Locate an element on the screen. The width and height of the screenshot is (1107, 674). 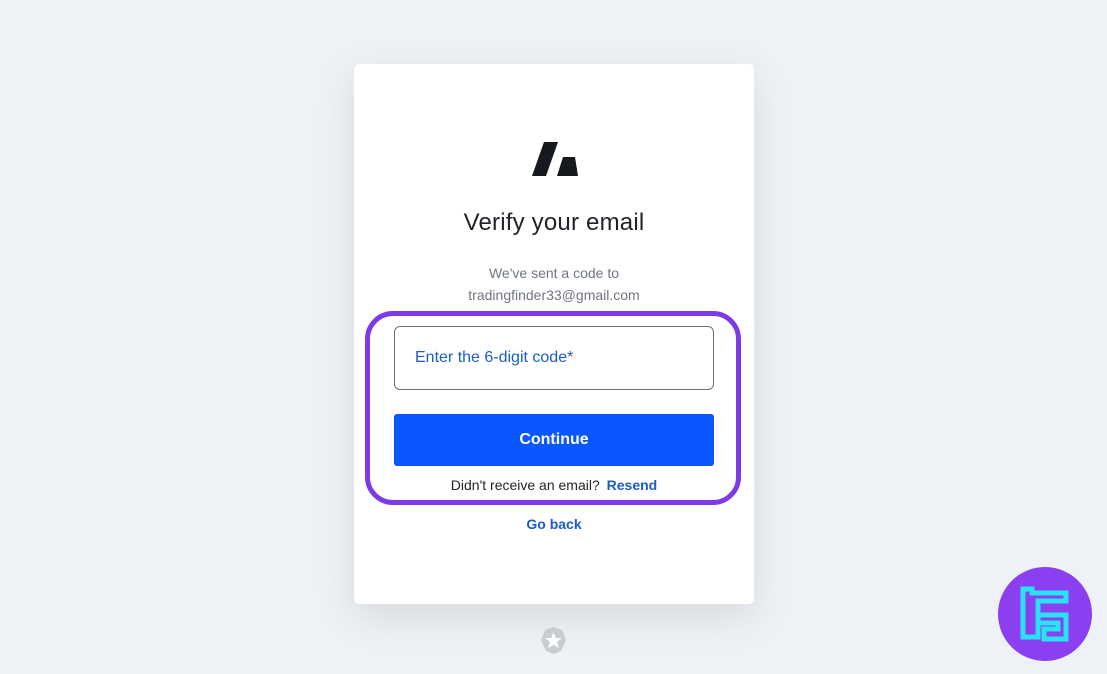
continue-button: Continue is located at coordinates (554, 440).